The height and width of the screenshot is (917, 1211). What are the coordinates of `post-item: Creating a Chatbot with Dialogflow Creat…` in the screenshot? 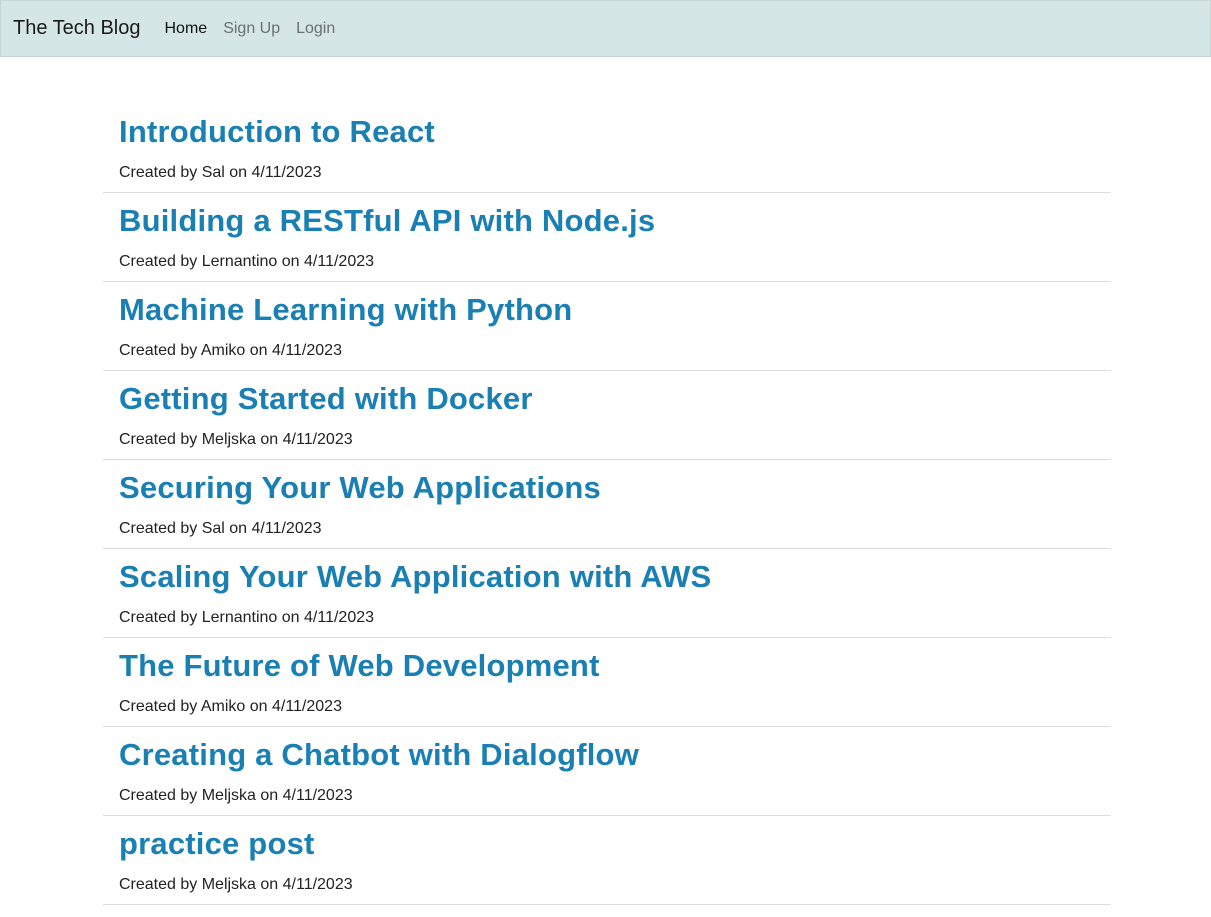 It's located at (607, 771).